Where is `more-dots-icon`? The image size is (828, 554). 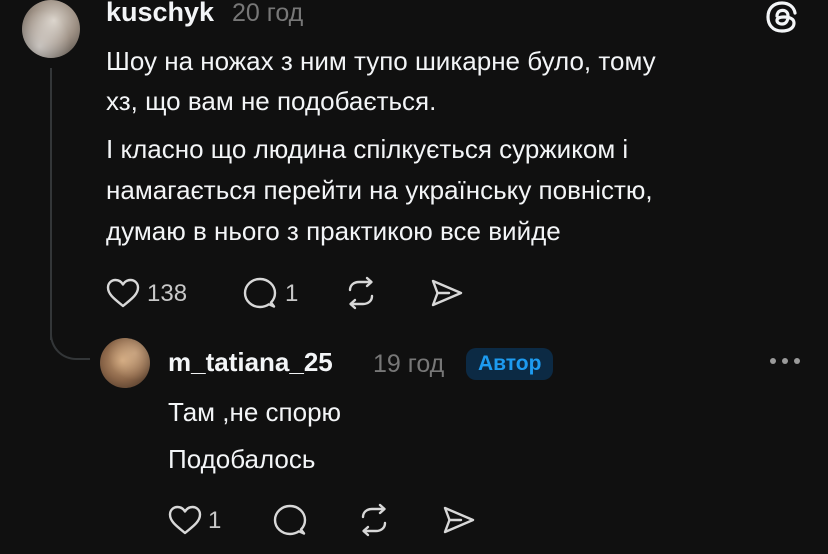
more-dots-icon is located at coordinates (785, 361).